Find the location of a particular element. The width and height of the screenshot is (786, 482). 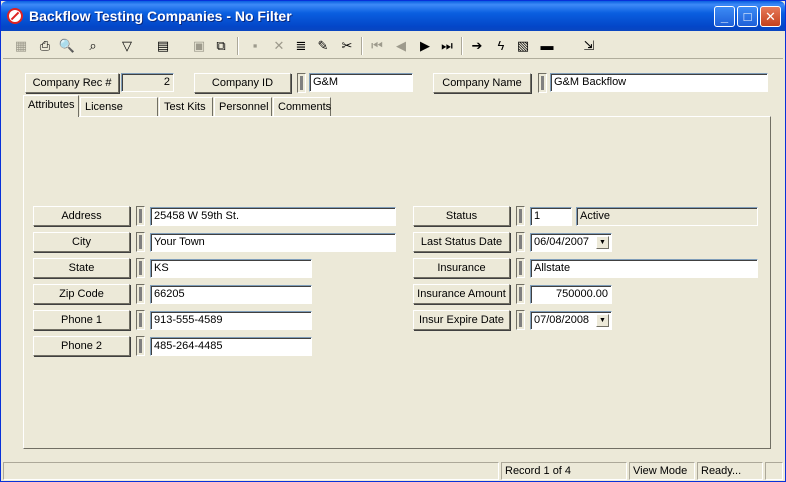

zip-code-button: Zip Code is located at coordinates (81, 294).